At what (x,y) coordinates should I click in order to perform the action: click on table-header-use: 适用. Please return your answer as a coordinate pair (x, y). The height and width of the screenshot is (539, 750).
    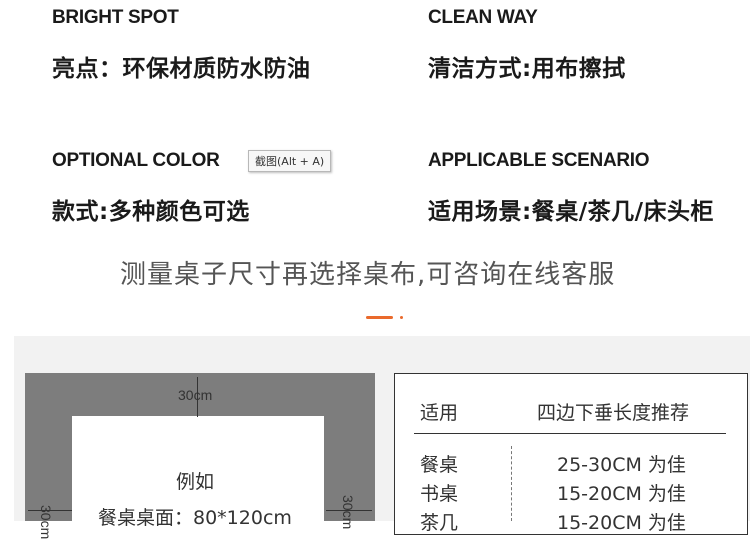
    Looking at the image, I should click on (439, 413).